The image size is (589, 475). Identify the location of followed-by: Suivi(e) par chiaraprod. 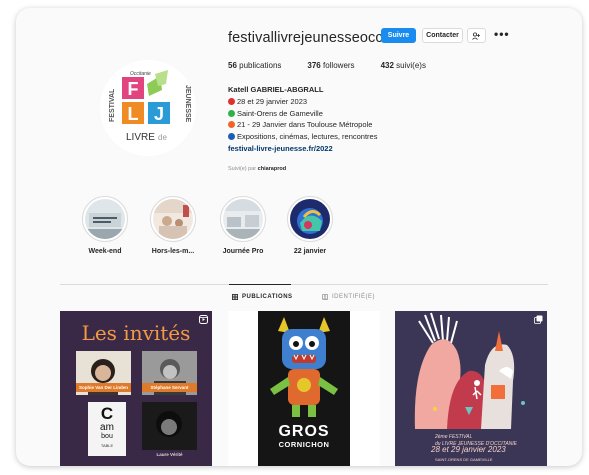
(257, 169).